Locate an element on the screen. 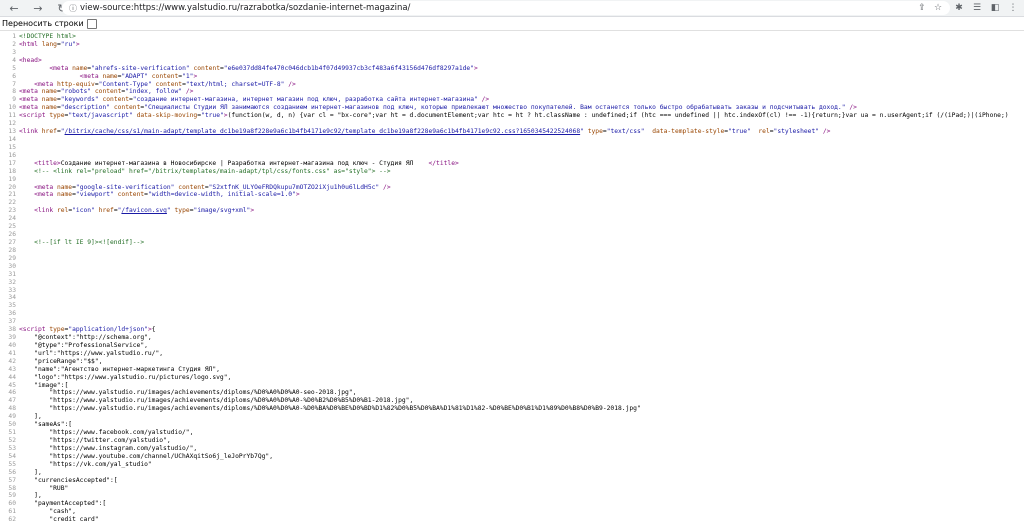  extension-puzzle-icon: ✱ is located at coordinates (959, 8).